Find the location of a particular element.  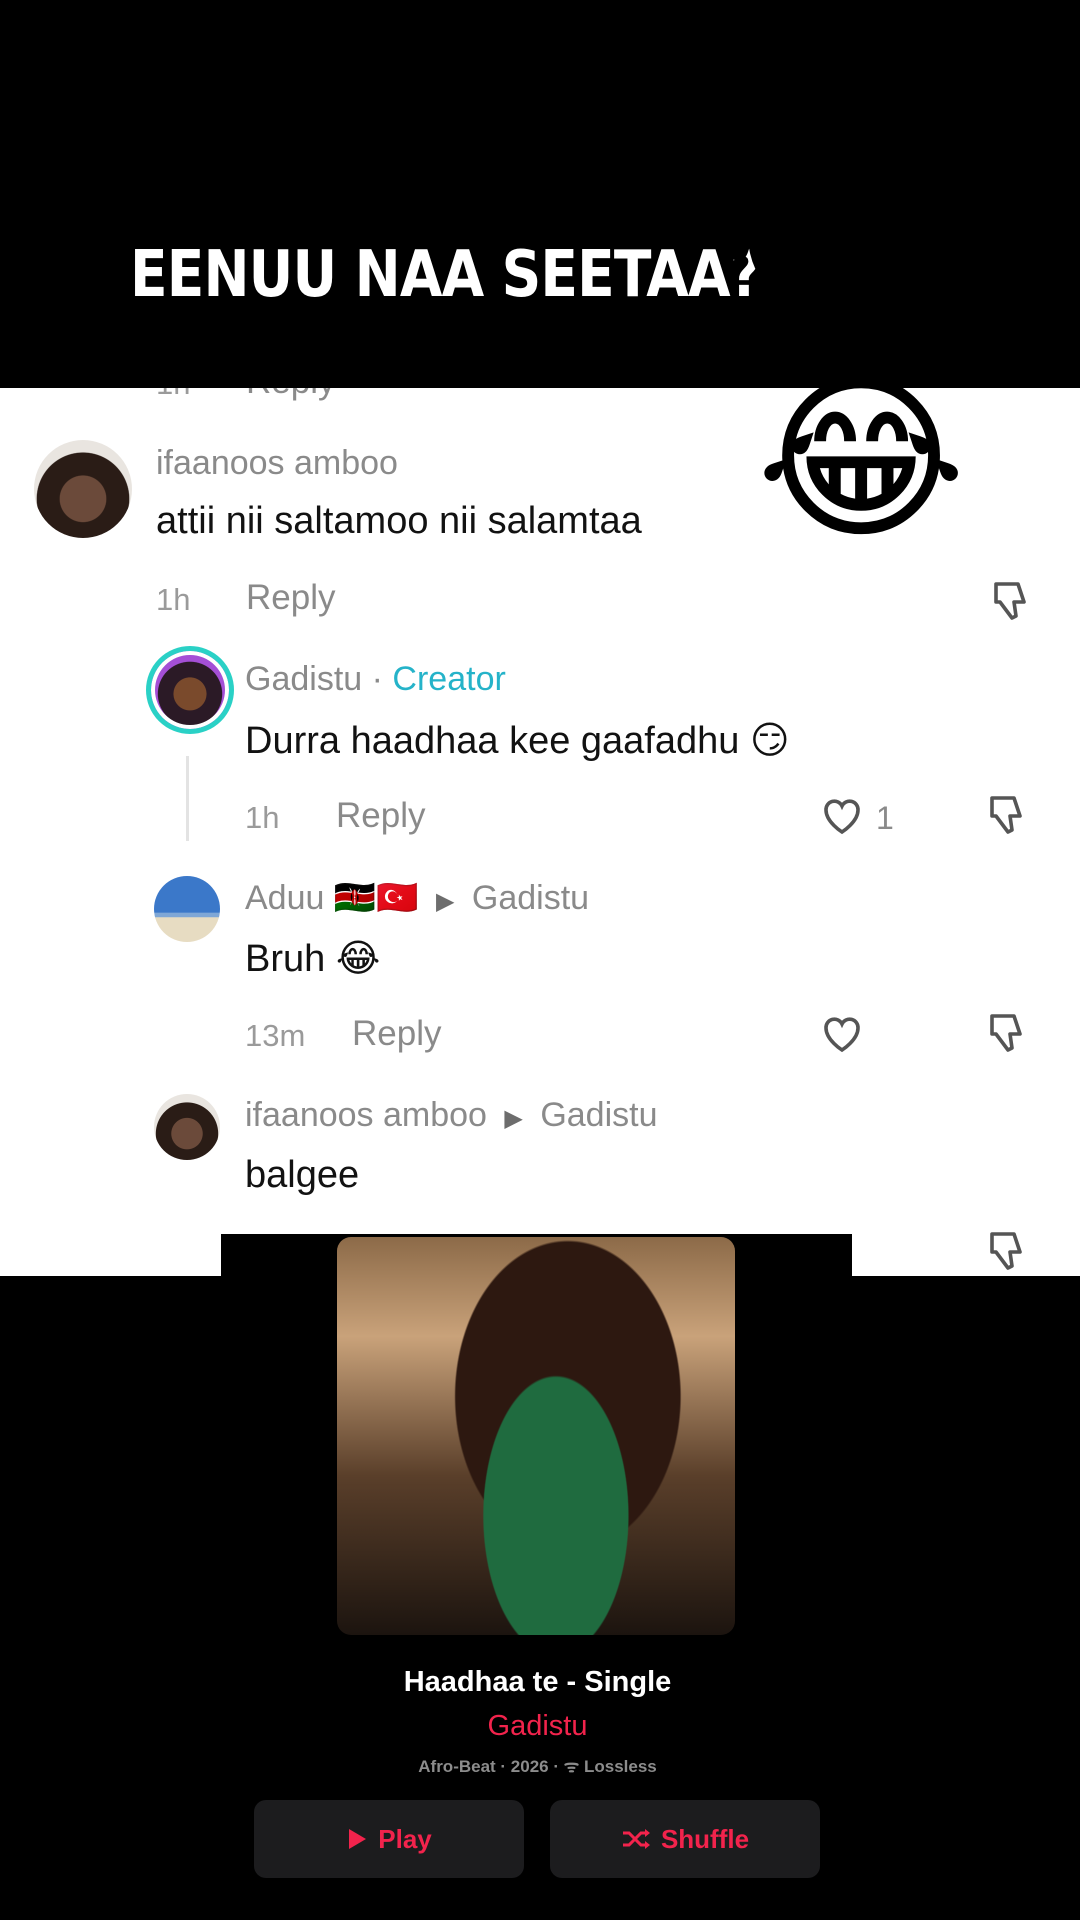

comment-text: Bruh 😂 is located at coordinates (313, 959).